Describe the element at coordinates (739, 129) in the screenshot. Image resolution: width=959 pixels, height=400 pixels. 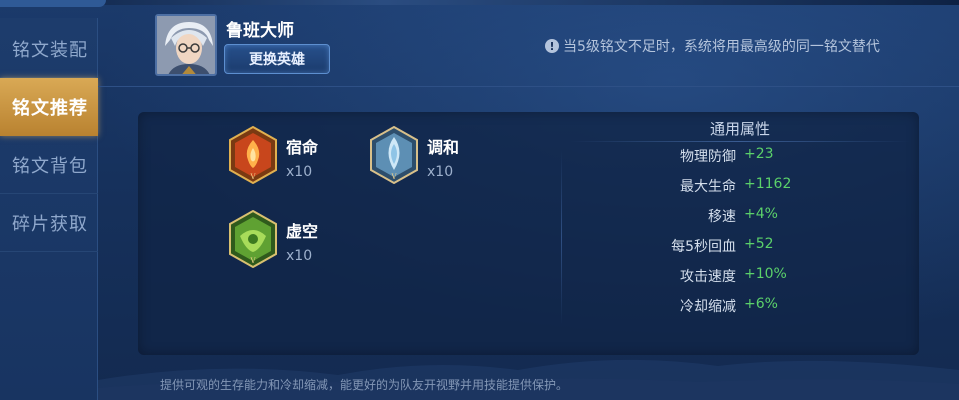
I see `attributes-title: 通用属性` at that location.